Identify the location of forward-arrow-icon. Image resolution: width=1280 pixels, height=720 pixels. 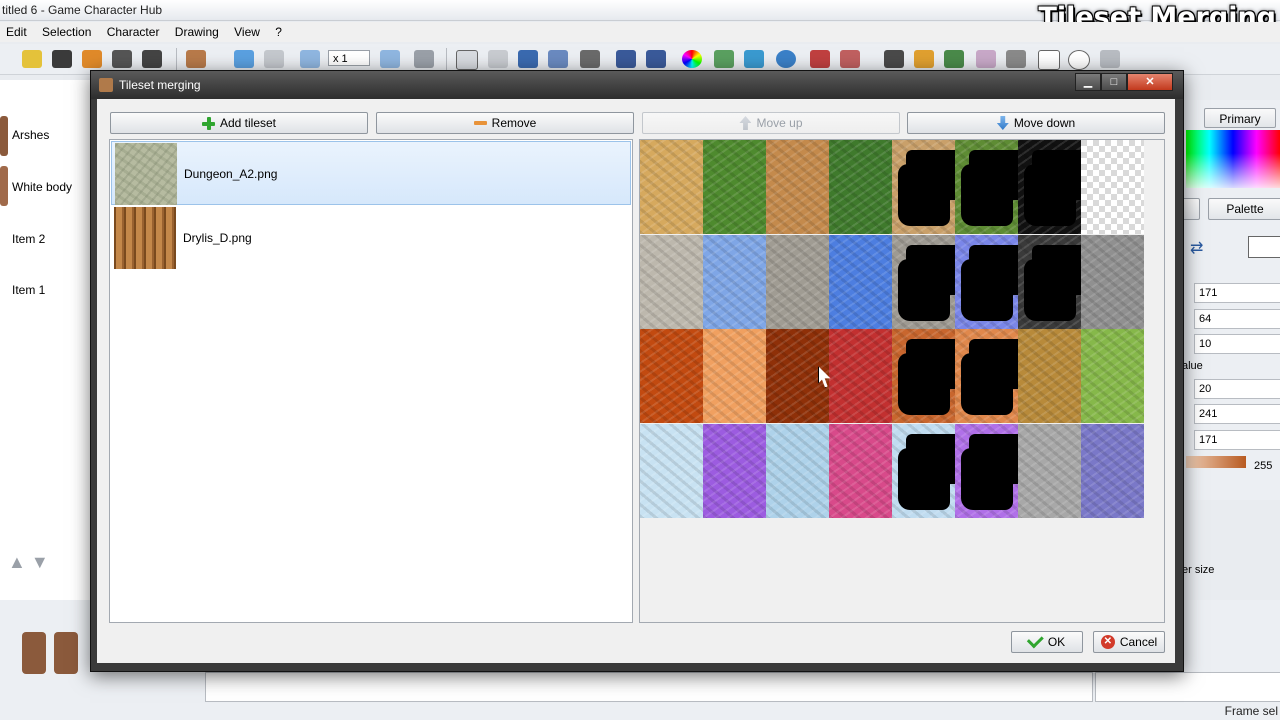
(274, 59).